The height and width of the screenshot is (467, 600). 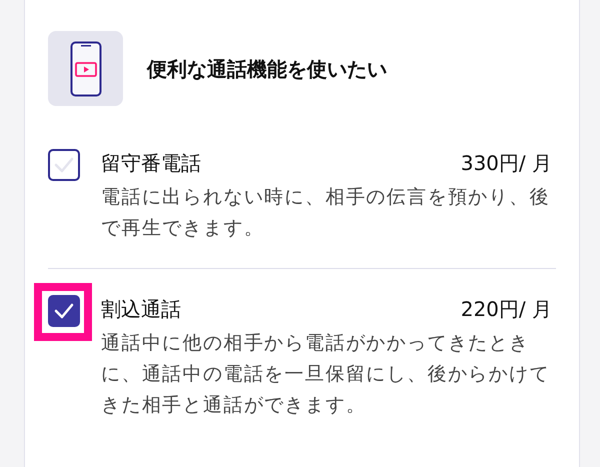 I want to click on option-price: 330円/ 月, so click(x=506, y=163).